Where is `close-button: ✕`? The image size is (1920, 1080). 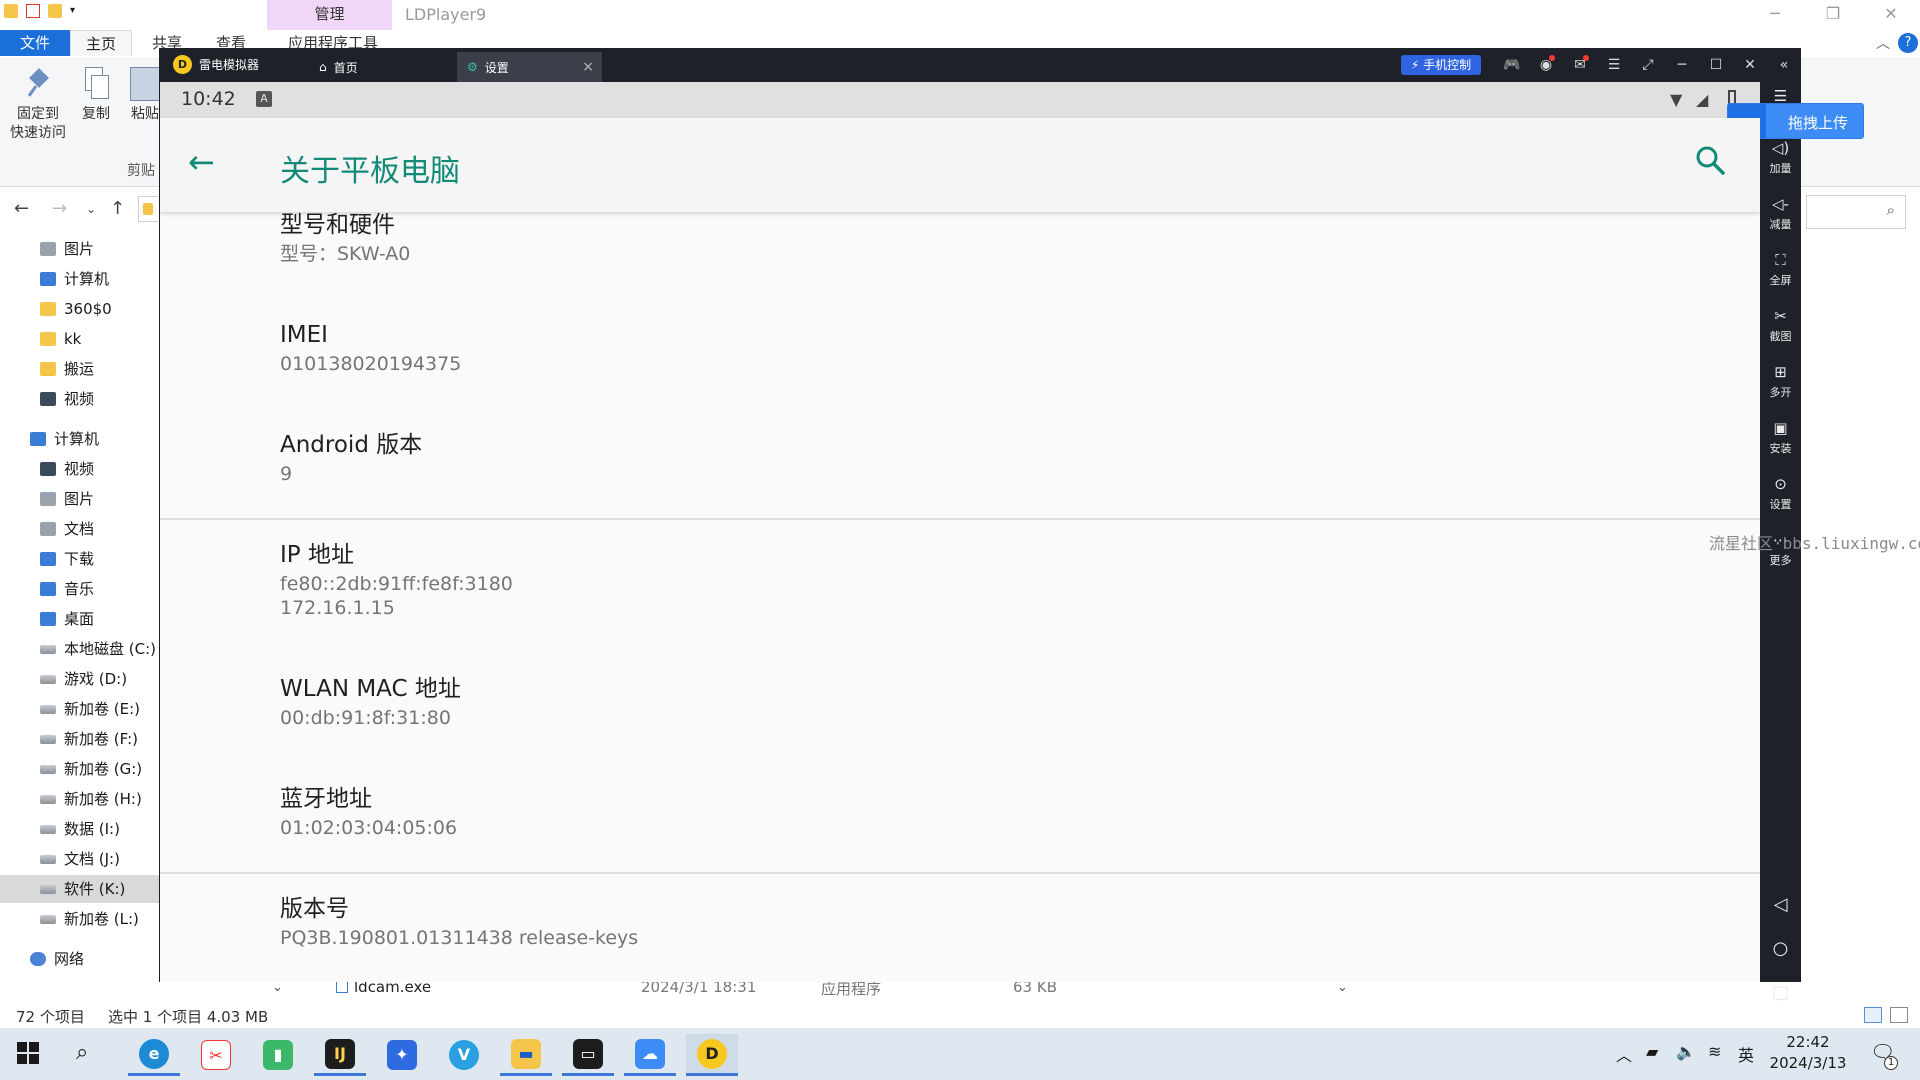
close-button: ✕ is located at coordinates (1891, 15).